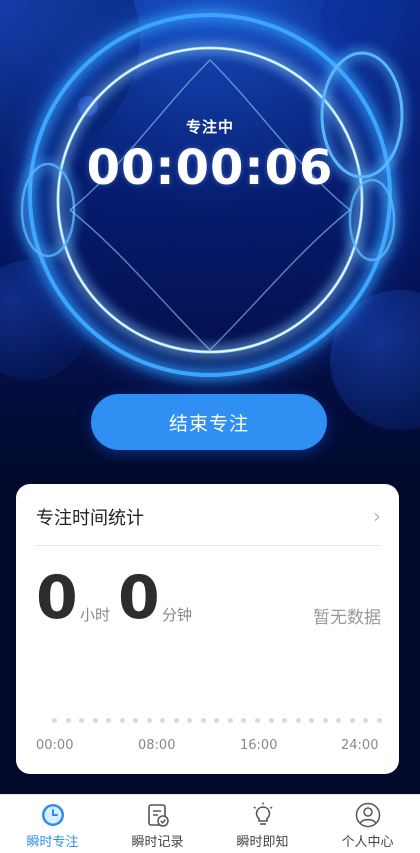  What do you see at coordinates (52, 842) in the screenshot?
I see `tab-label: 瞬时专注` at bounding box center [52, 842].